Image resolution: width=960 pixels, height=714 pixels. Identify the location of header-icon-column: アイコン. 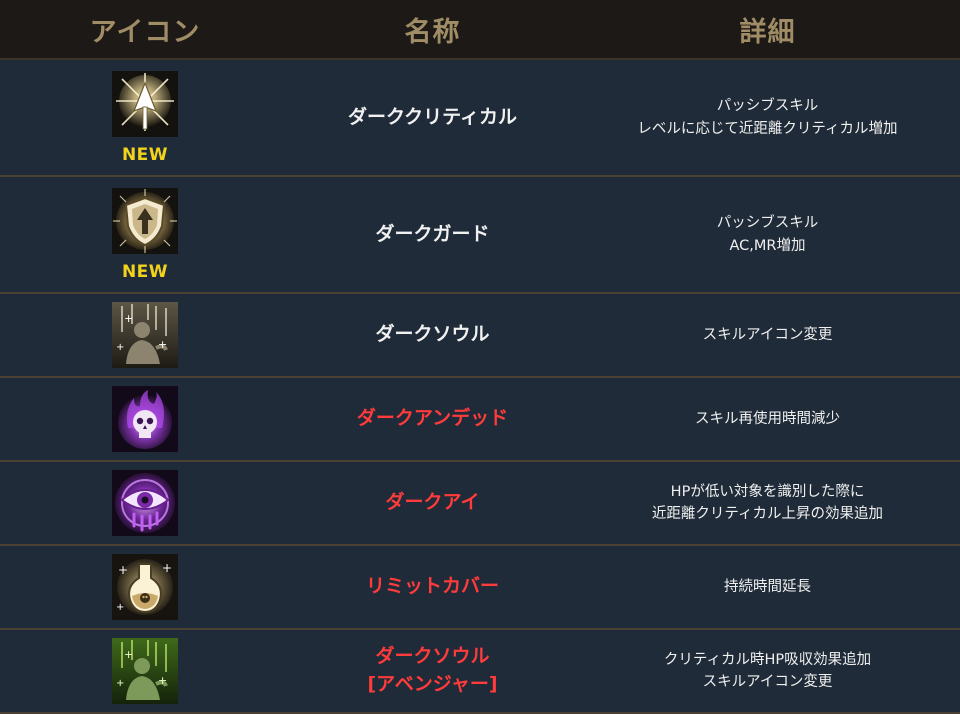
(145, 30).